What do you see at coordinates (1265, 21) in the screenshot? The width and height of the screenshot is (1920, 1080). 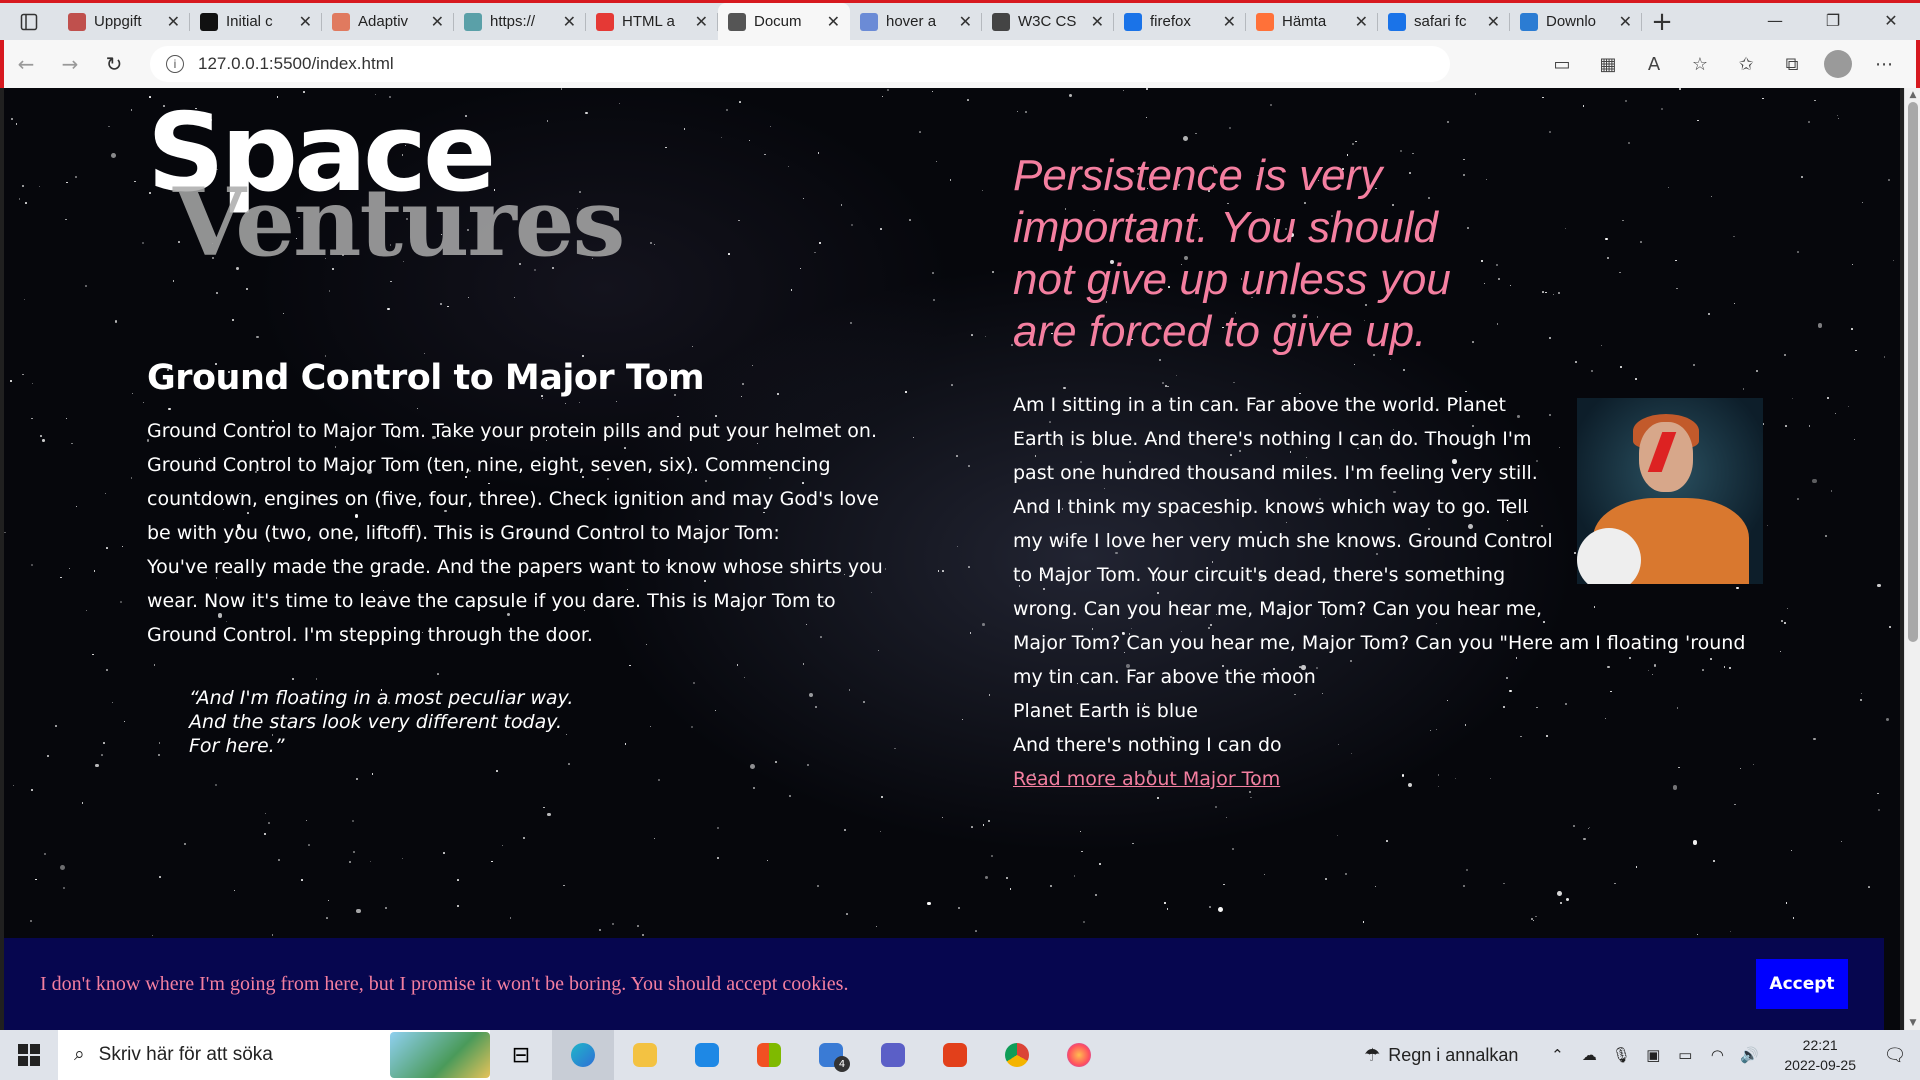 I see `firefox-icon` at bounding box center [1265, 21].